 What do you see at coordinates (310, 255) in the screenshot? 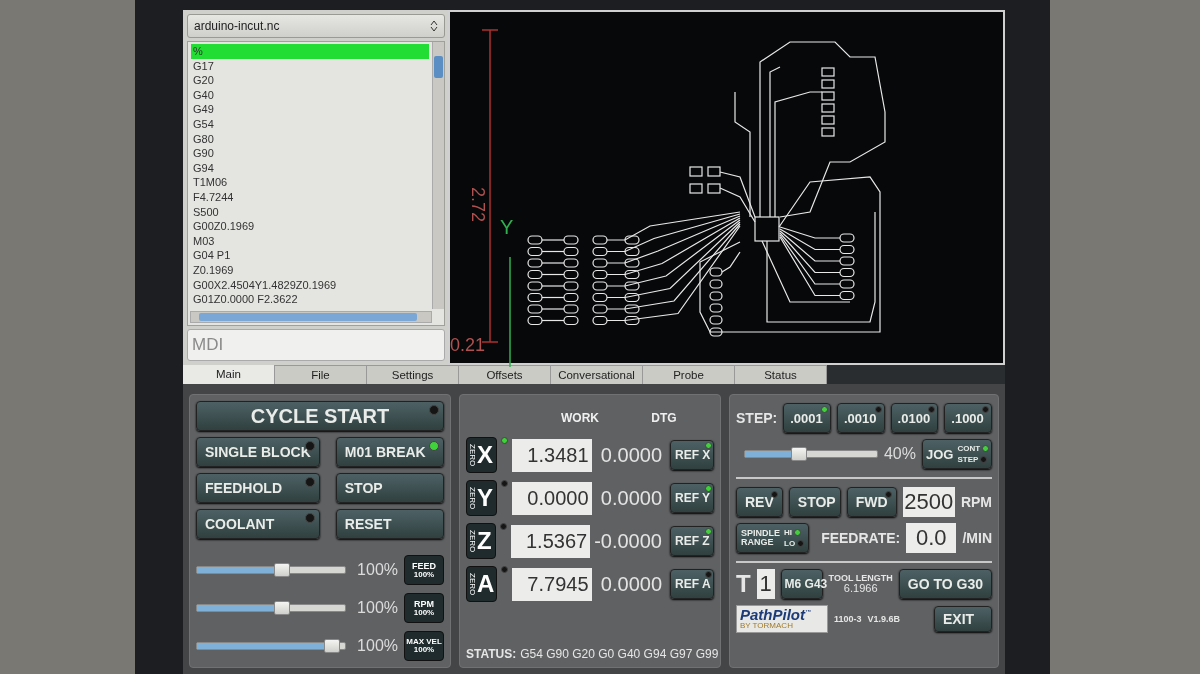
I see `gcode-line: G04 P1` at bounding box center [310, 255].